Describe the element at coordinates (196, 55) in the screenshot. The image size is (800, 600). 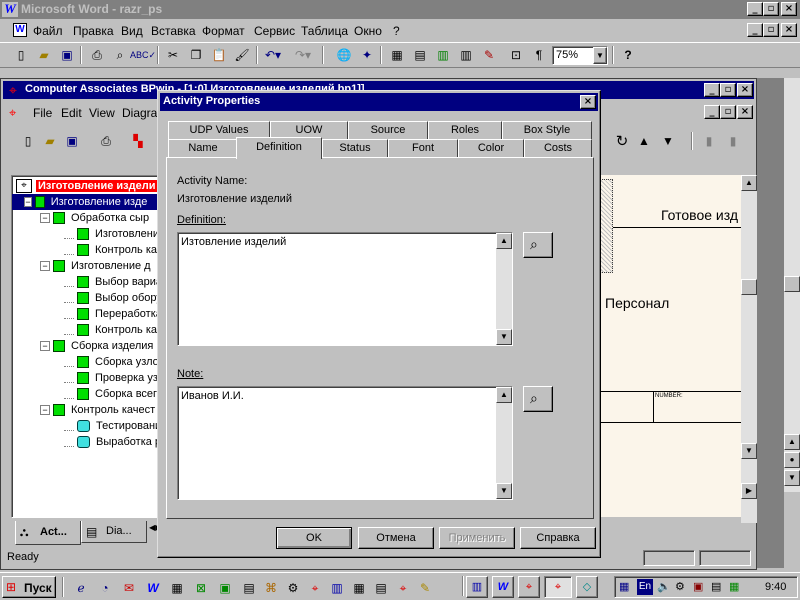
I see `copy-icon: ❐` at that location.